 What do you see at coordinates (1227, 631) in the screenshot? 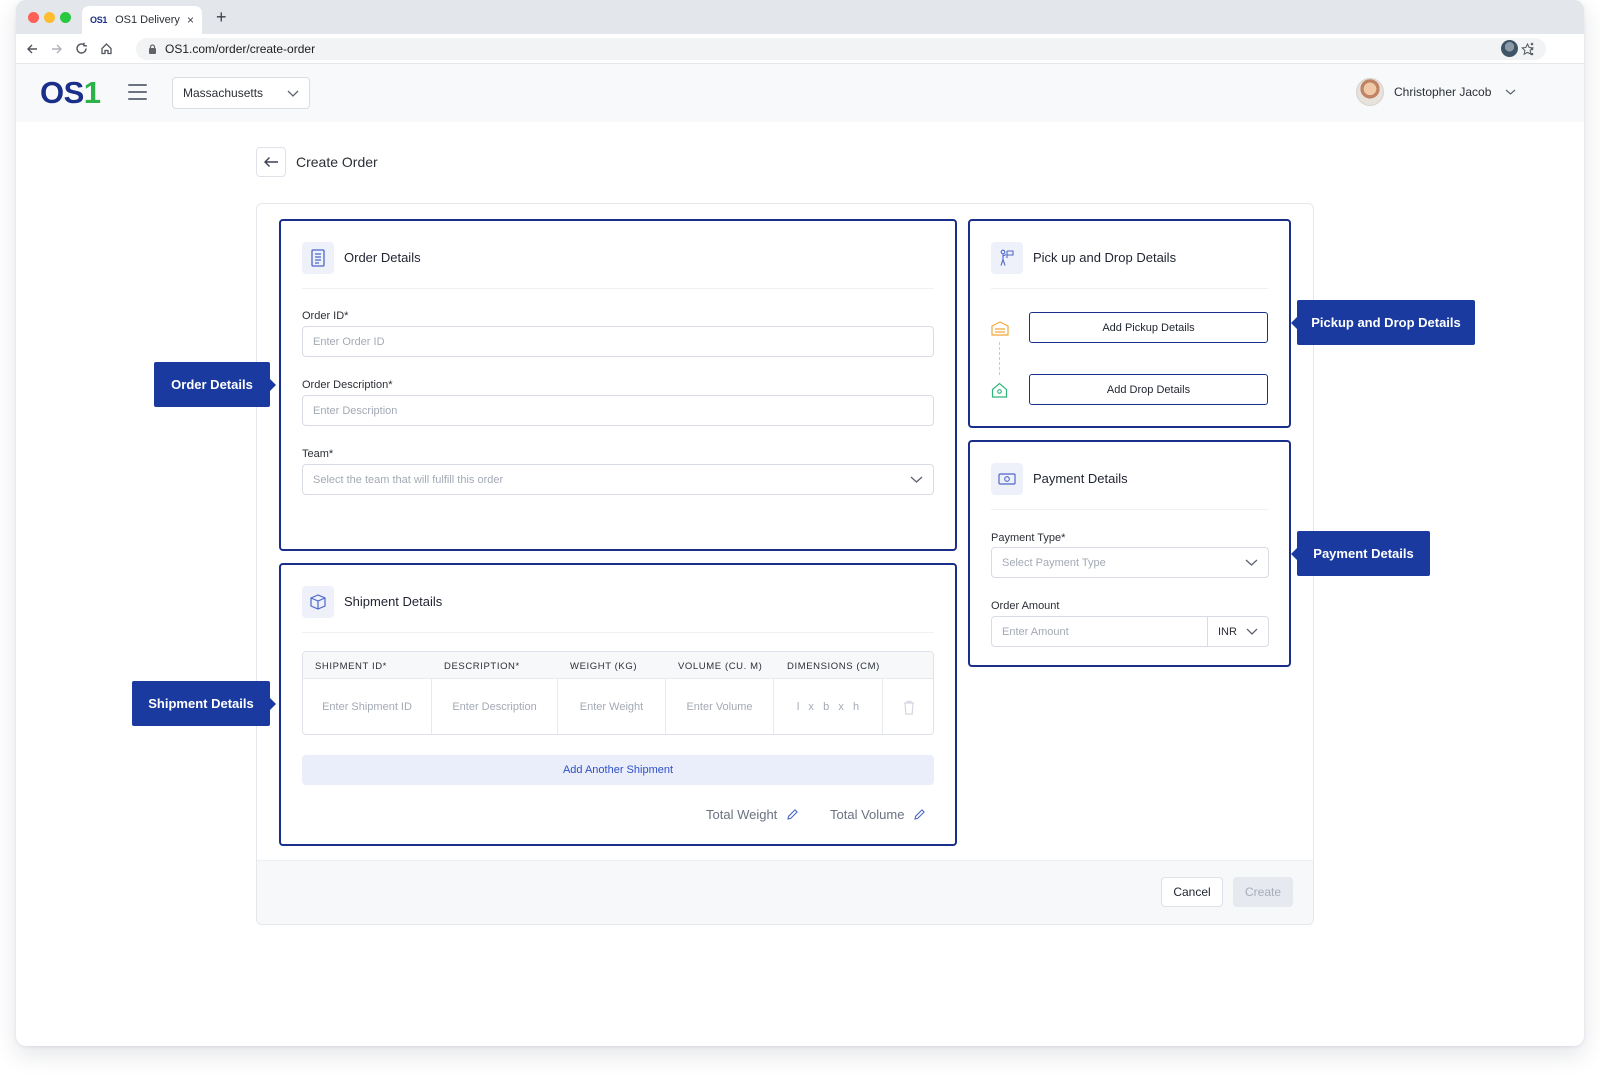
I see `currency-value: INR` at bounding box center [1227, 631].